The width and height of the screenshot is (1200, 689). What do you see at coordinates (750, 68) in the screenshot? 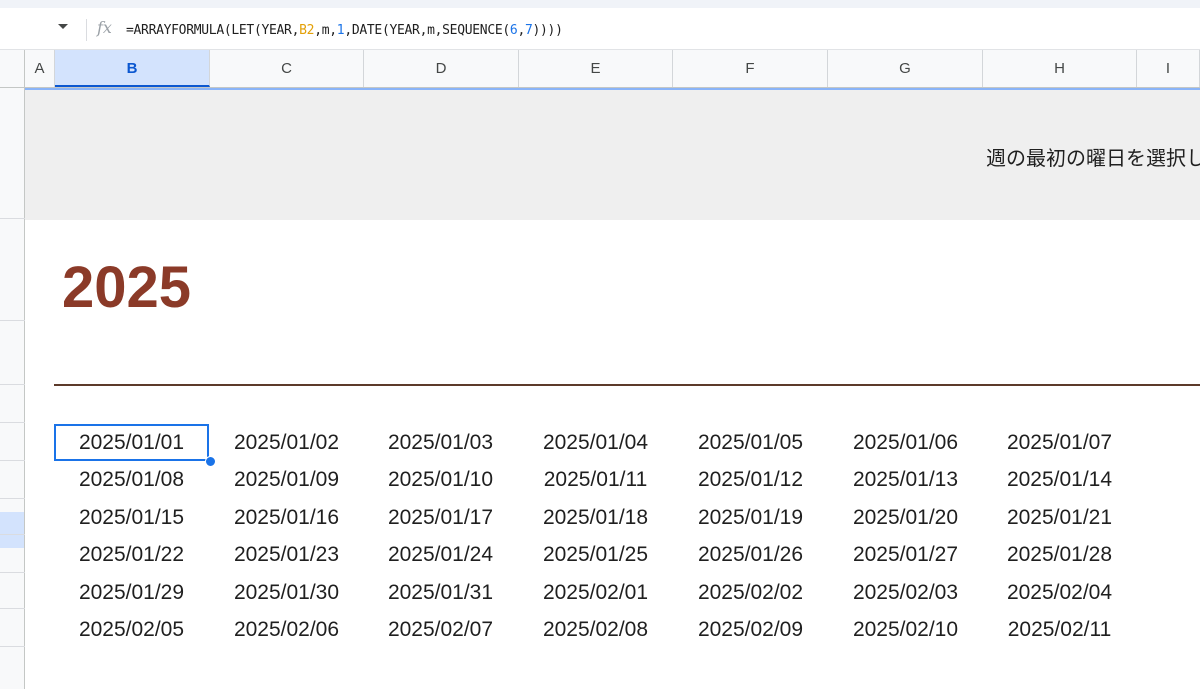
I see `column-header-f: F` at bounding box center [750, 68].